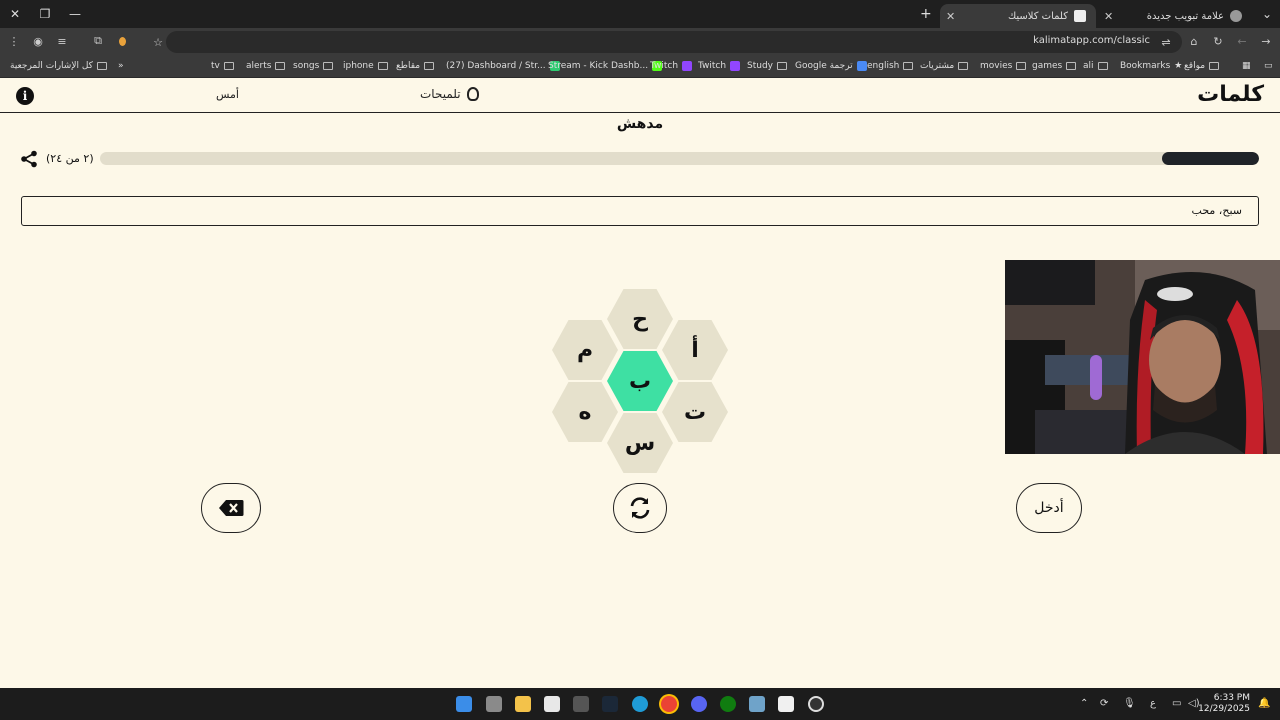 Image resolution: width=1280 pixels, height=720 pixels. What do you see at coordinates (472, 94) in the screenshot?
I see `lightbulb-icon` at bounding box center [472, 94].